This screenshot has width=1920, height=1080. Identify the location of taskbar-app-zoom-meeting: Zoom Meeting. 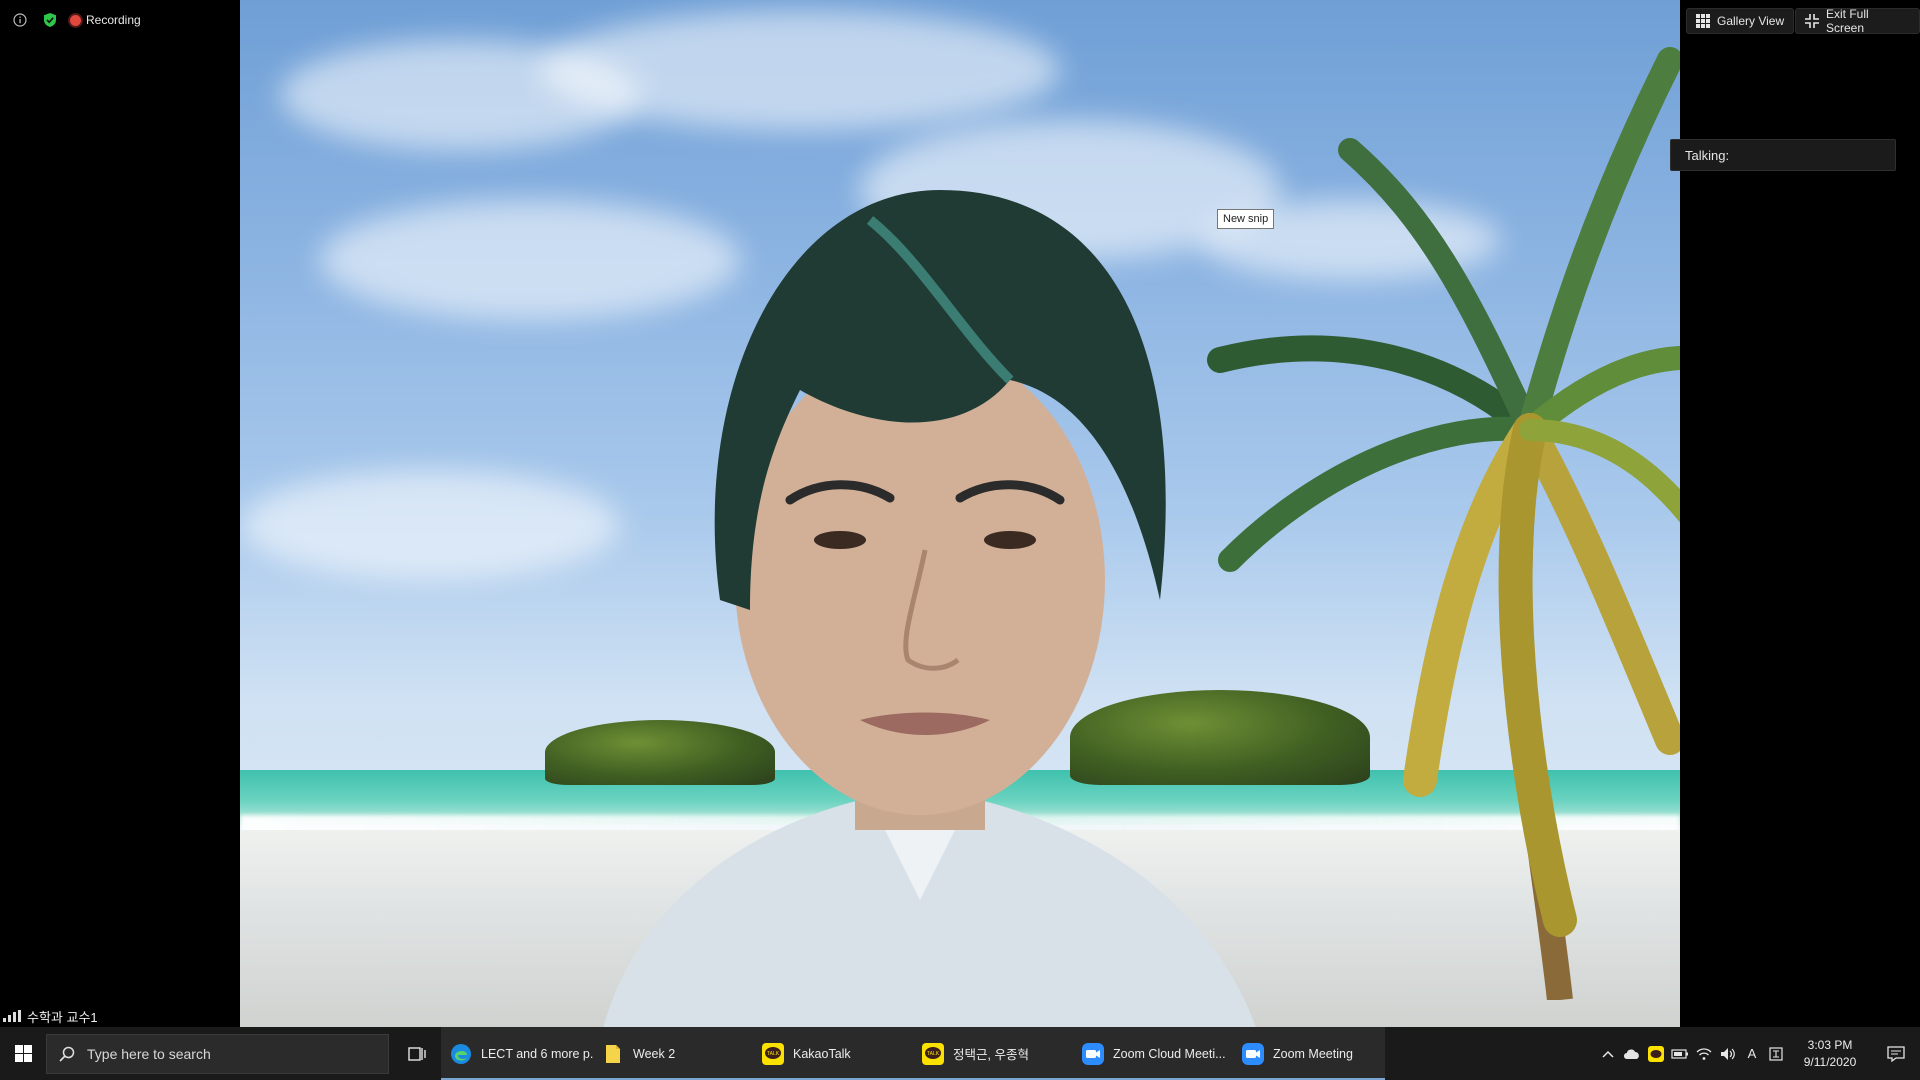
(1309, 1053).